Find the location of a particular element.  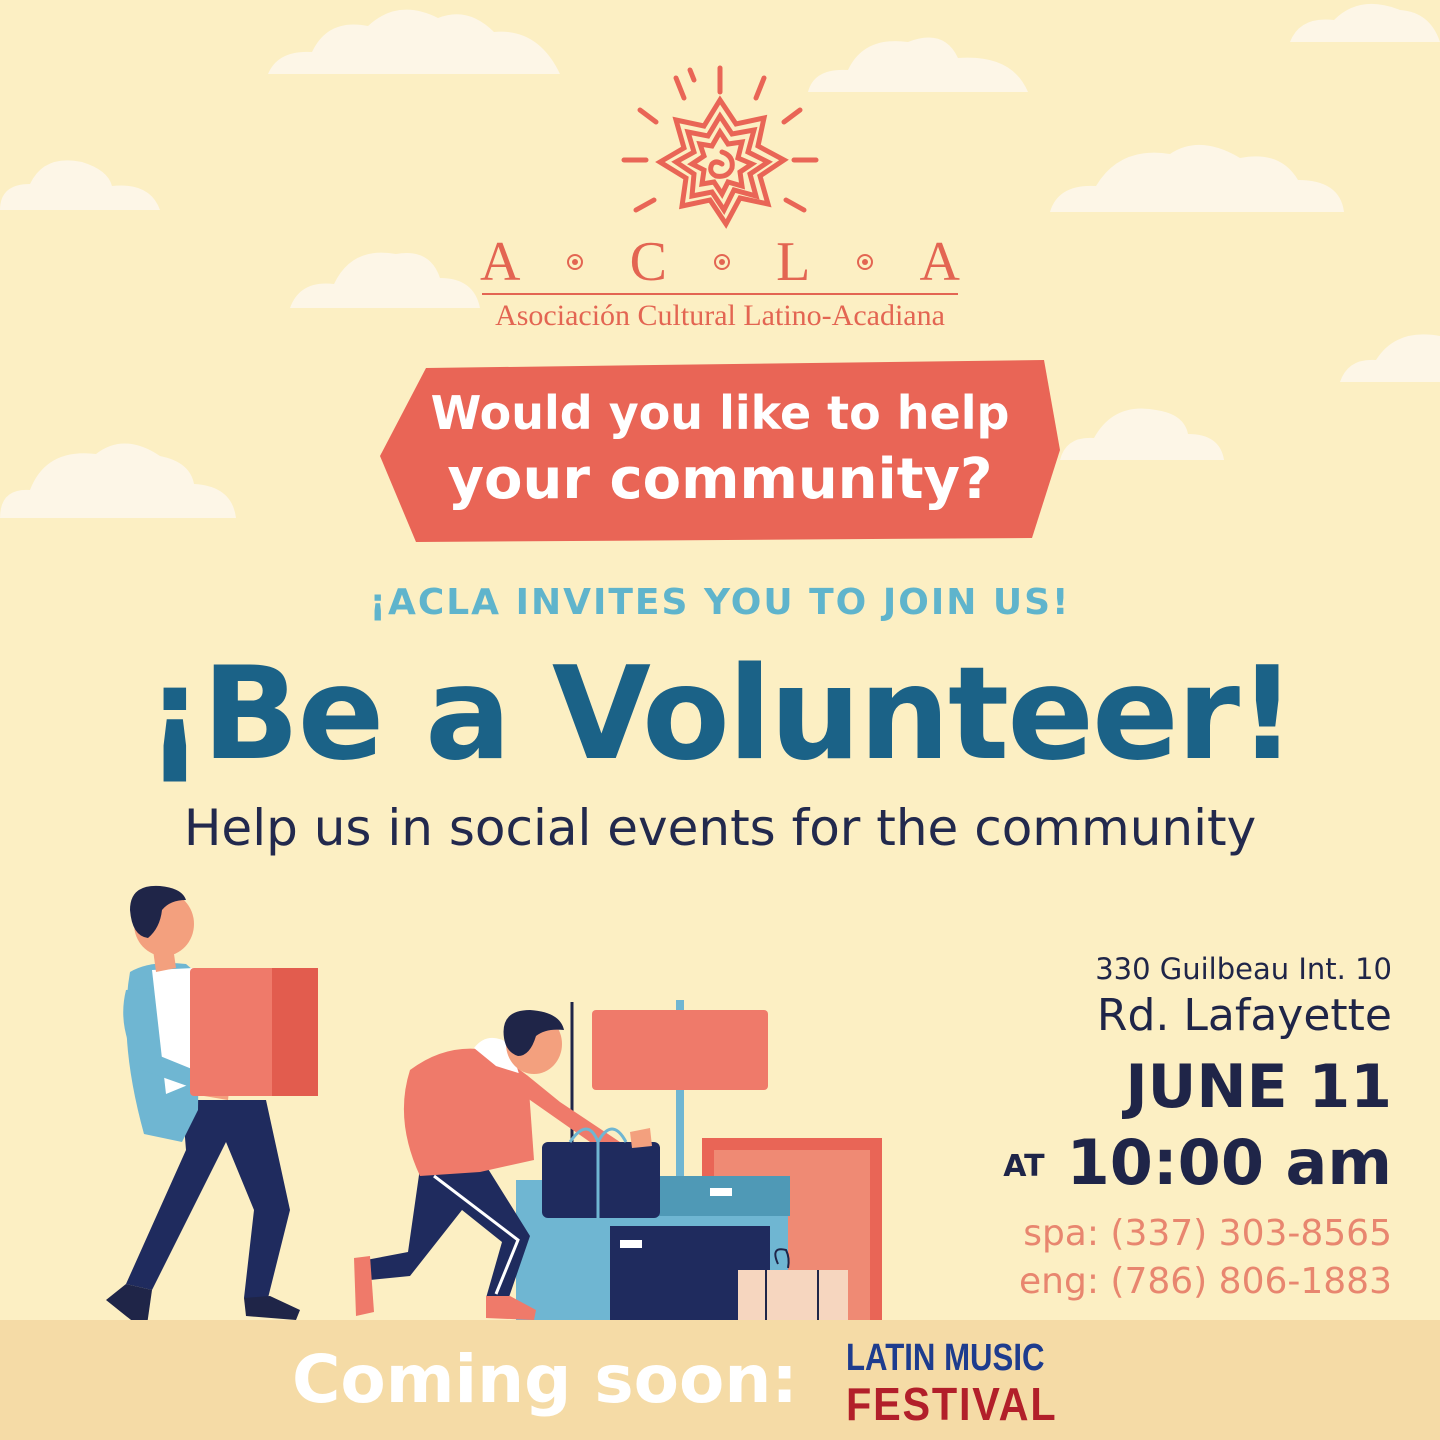

banner-text: Would you like to help your community? is located at coordinates (720, 449).